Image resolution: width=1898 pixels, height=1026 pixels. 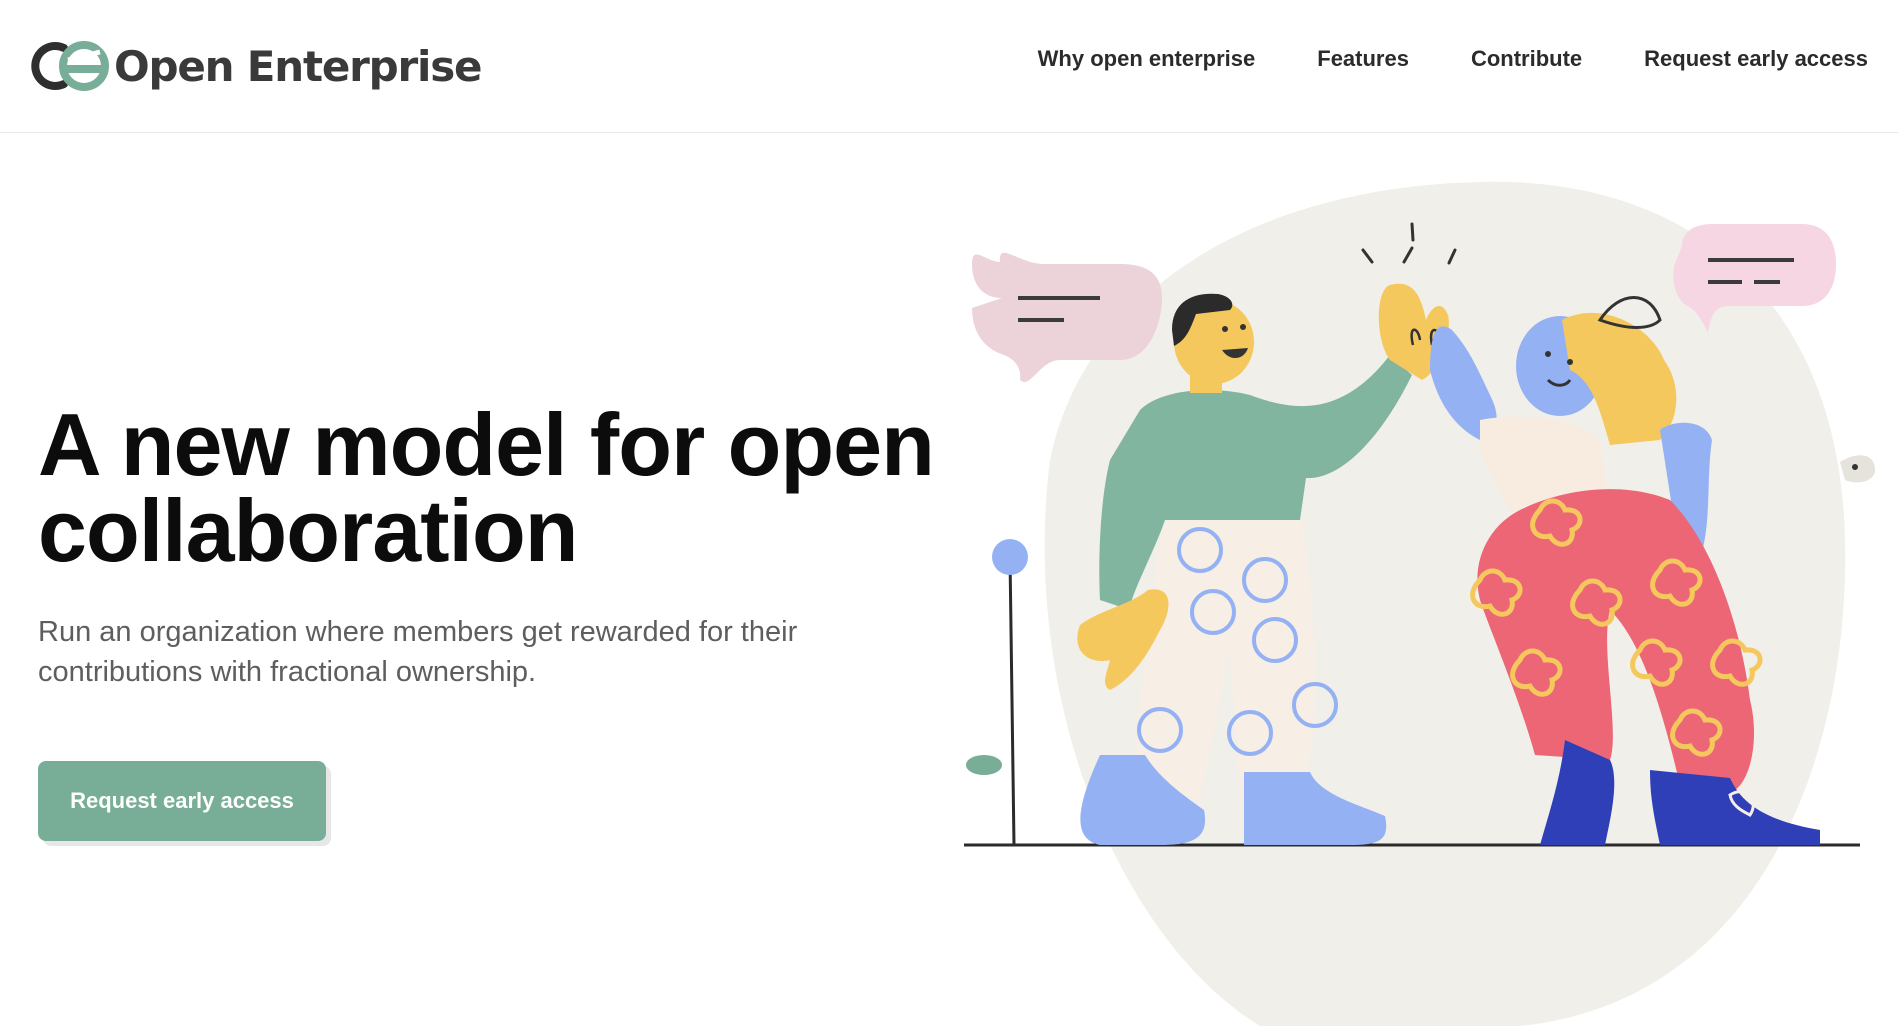 I want to click on nav-features: Features, so click(x=1363, y=59).